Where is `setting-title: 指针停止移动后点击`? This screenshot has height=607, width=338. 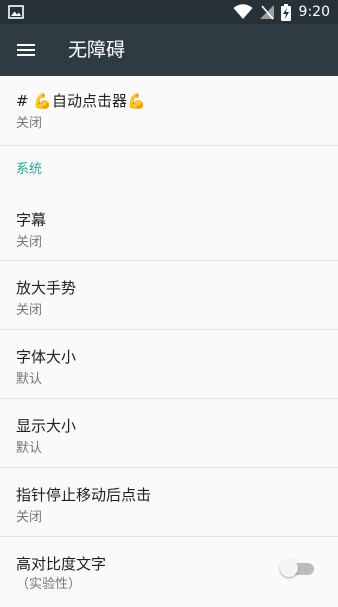 setting-title: 指针停止移动后点击 is located at coordinates (84, 495).